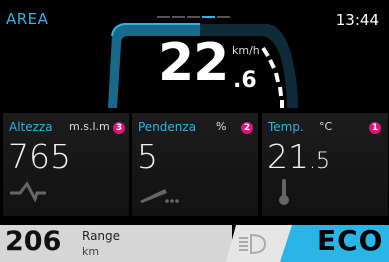  I want to click on altitude-label: Altezza, so click(31, 127).